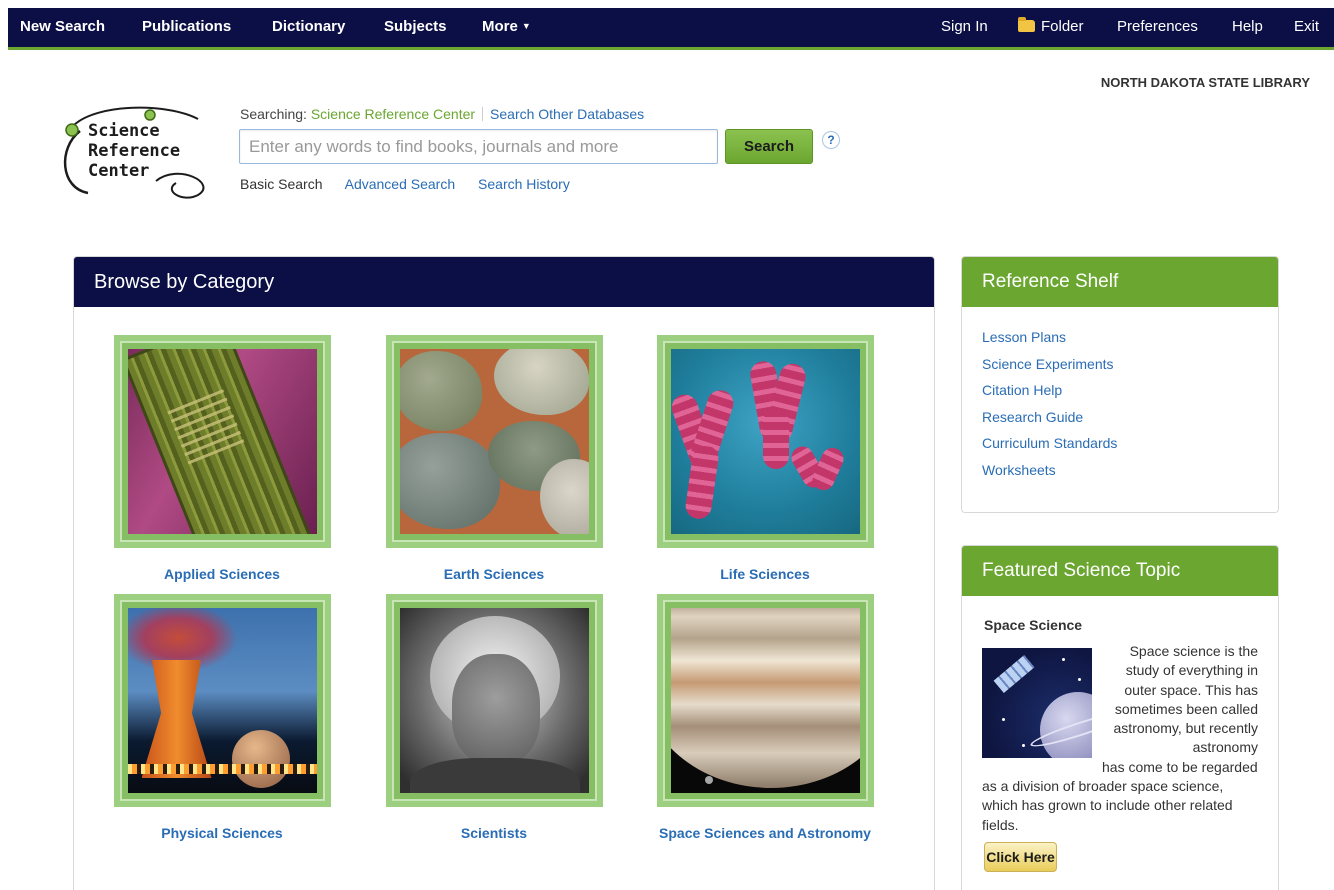 This screenshot has width=1334, height=890. I want to click on logo-line-3: Center, so click(119, 171).